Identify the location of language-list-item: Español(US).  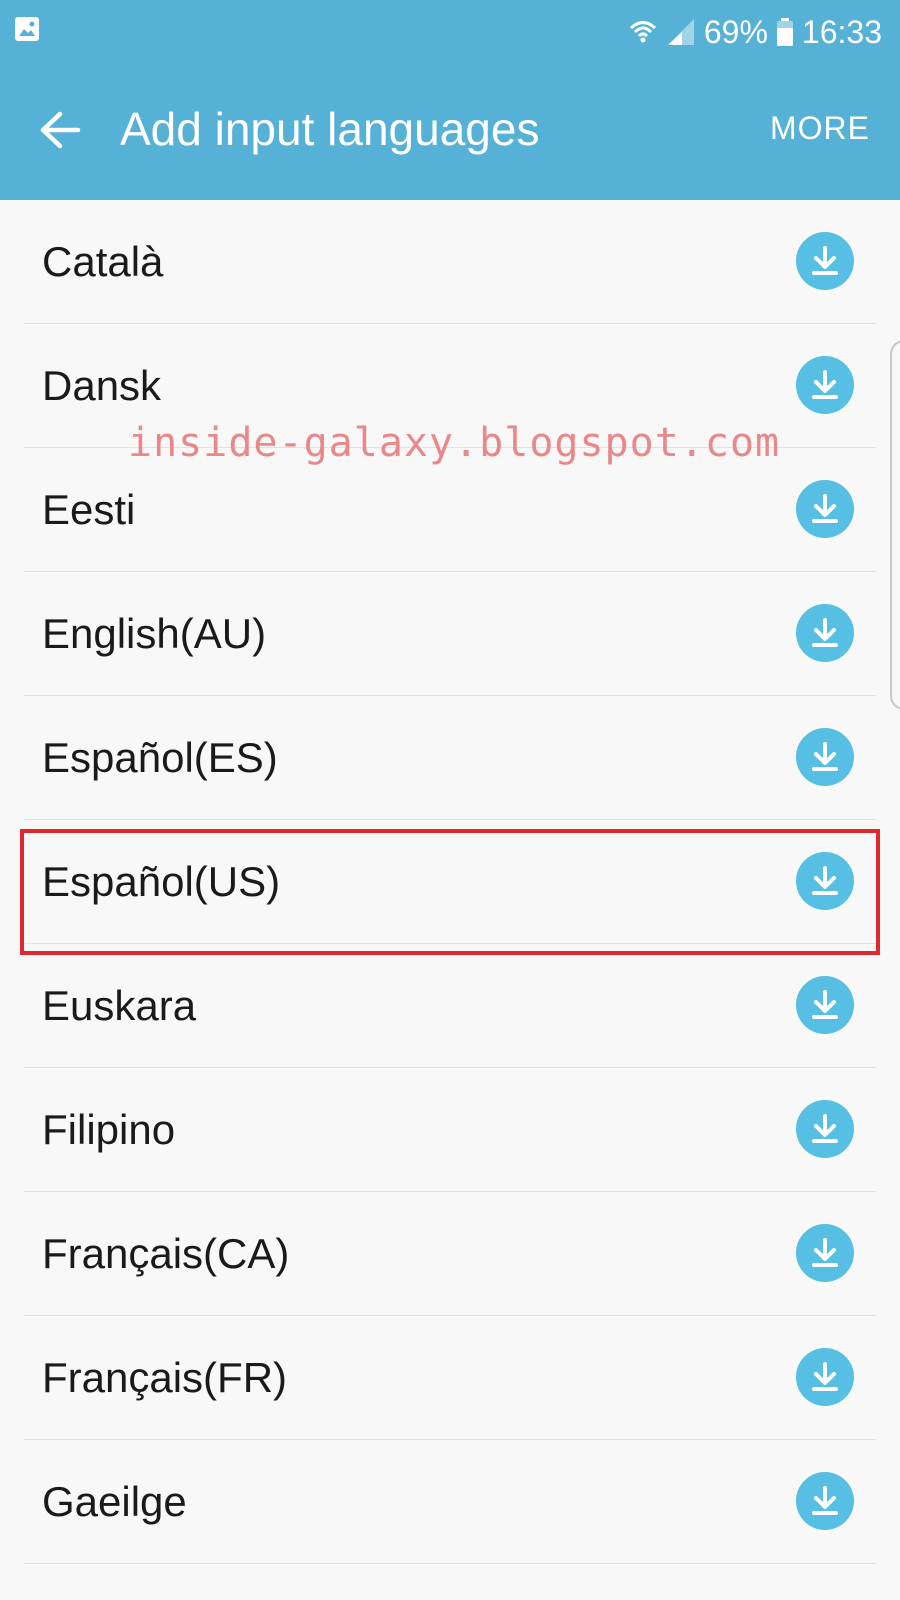
(450, 882).